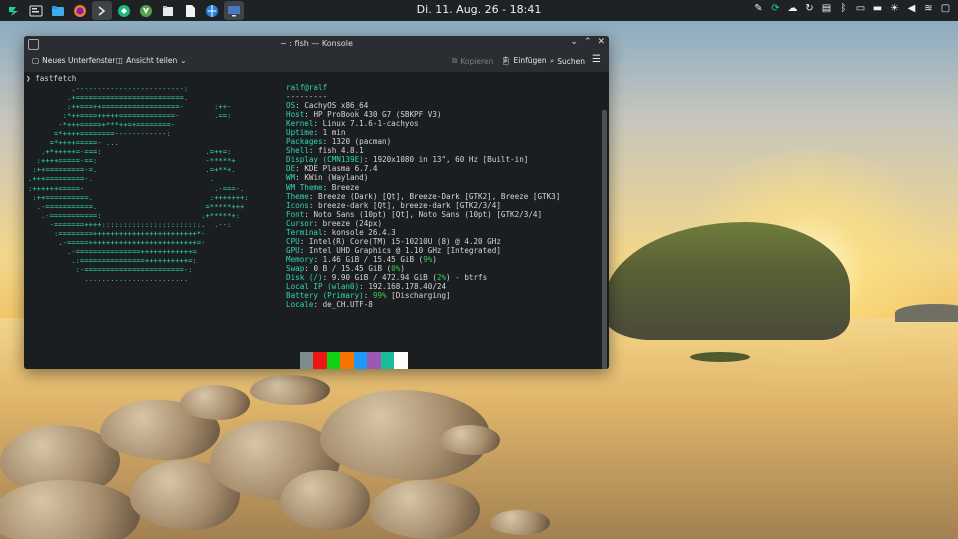 The image size is (958, 539). What do you see at coordinates (307, 87) in the screenshot?
I see `user-host: ralf@ralf` at bounding box center [307, 87].